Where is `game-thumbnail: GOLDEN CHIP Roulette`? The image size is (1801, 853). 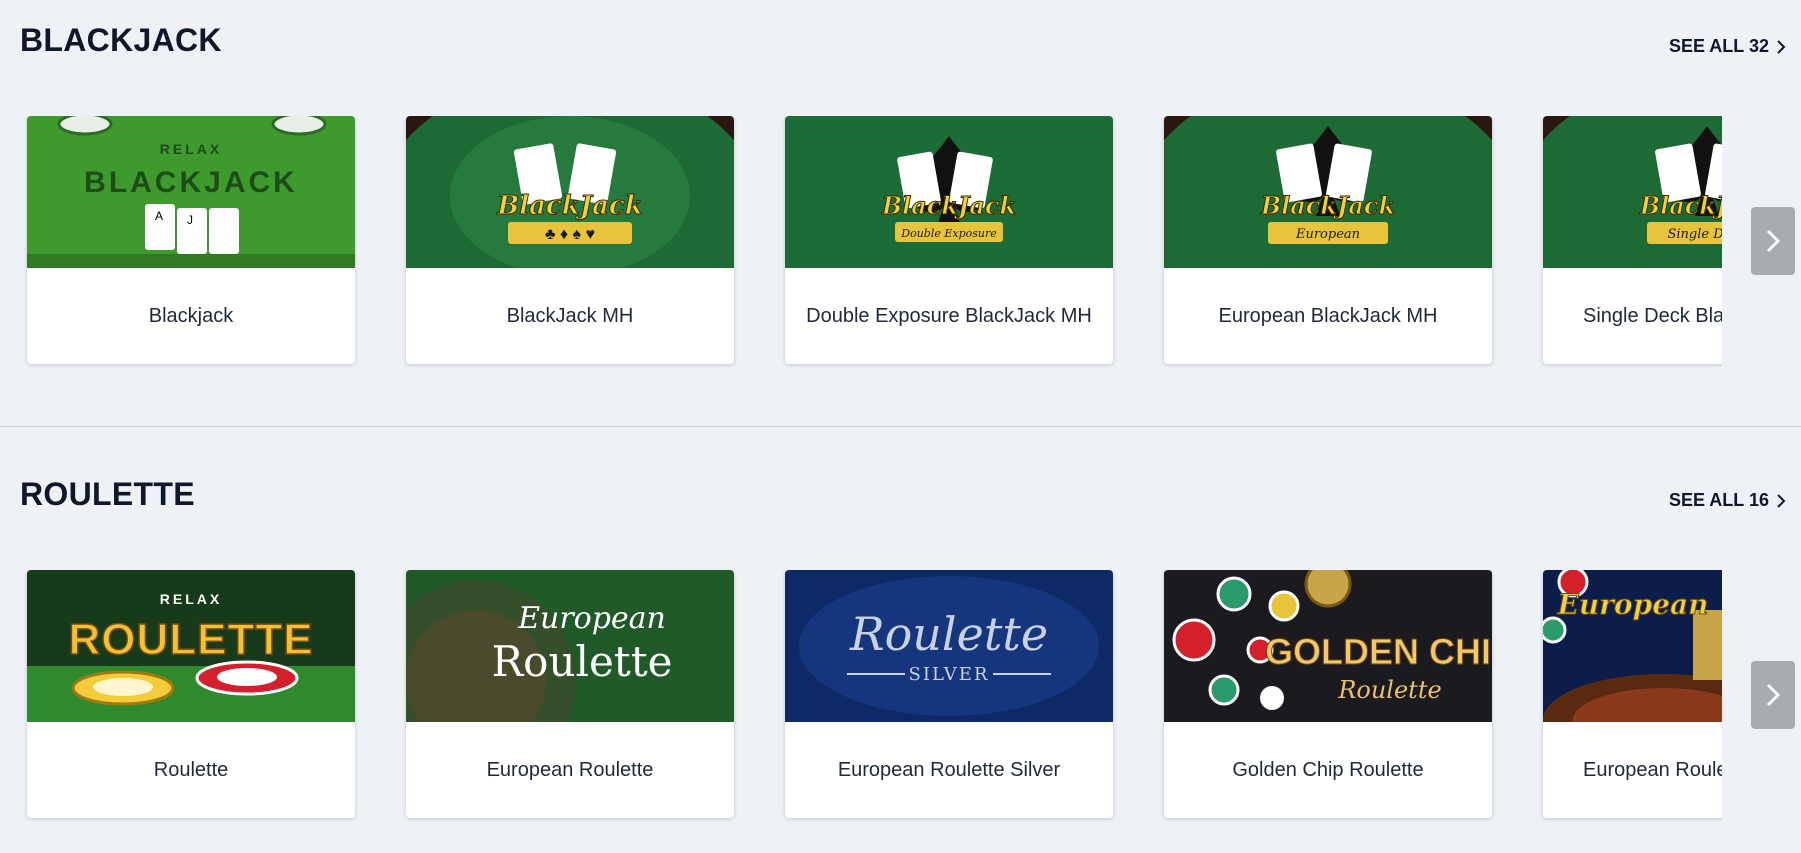
game-thumbnail: GOLDEN CHIP Roulette is located at coordinates (1328, 646).